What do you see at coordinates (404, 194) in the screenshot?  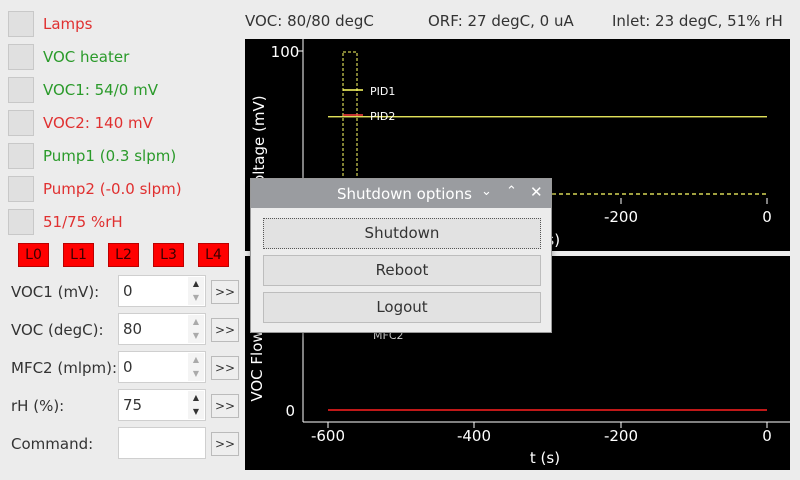 I see `dialog-title: Shutdown options` at bounding box center [404, 194].